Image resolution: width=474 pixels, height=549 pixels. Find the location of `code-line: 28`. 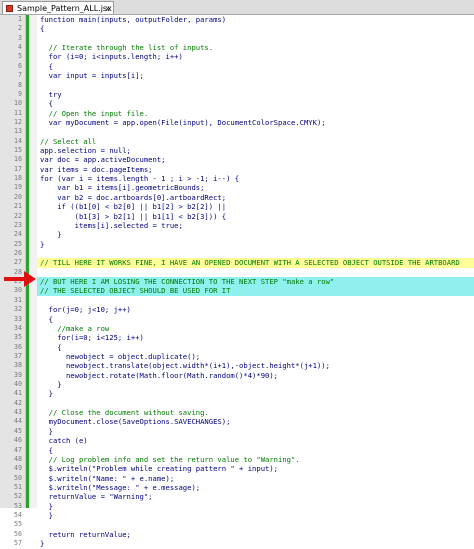

code-line: 28 is located at coordinates (244, 272).